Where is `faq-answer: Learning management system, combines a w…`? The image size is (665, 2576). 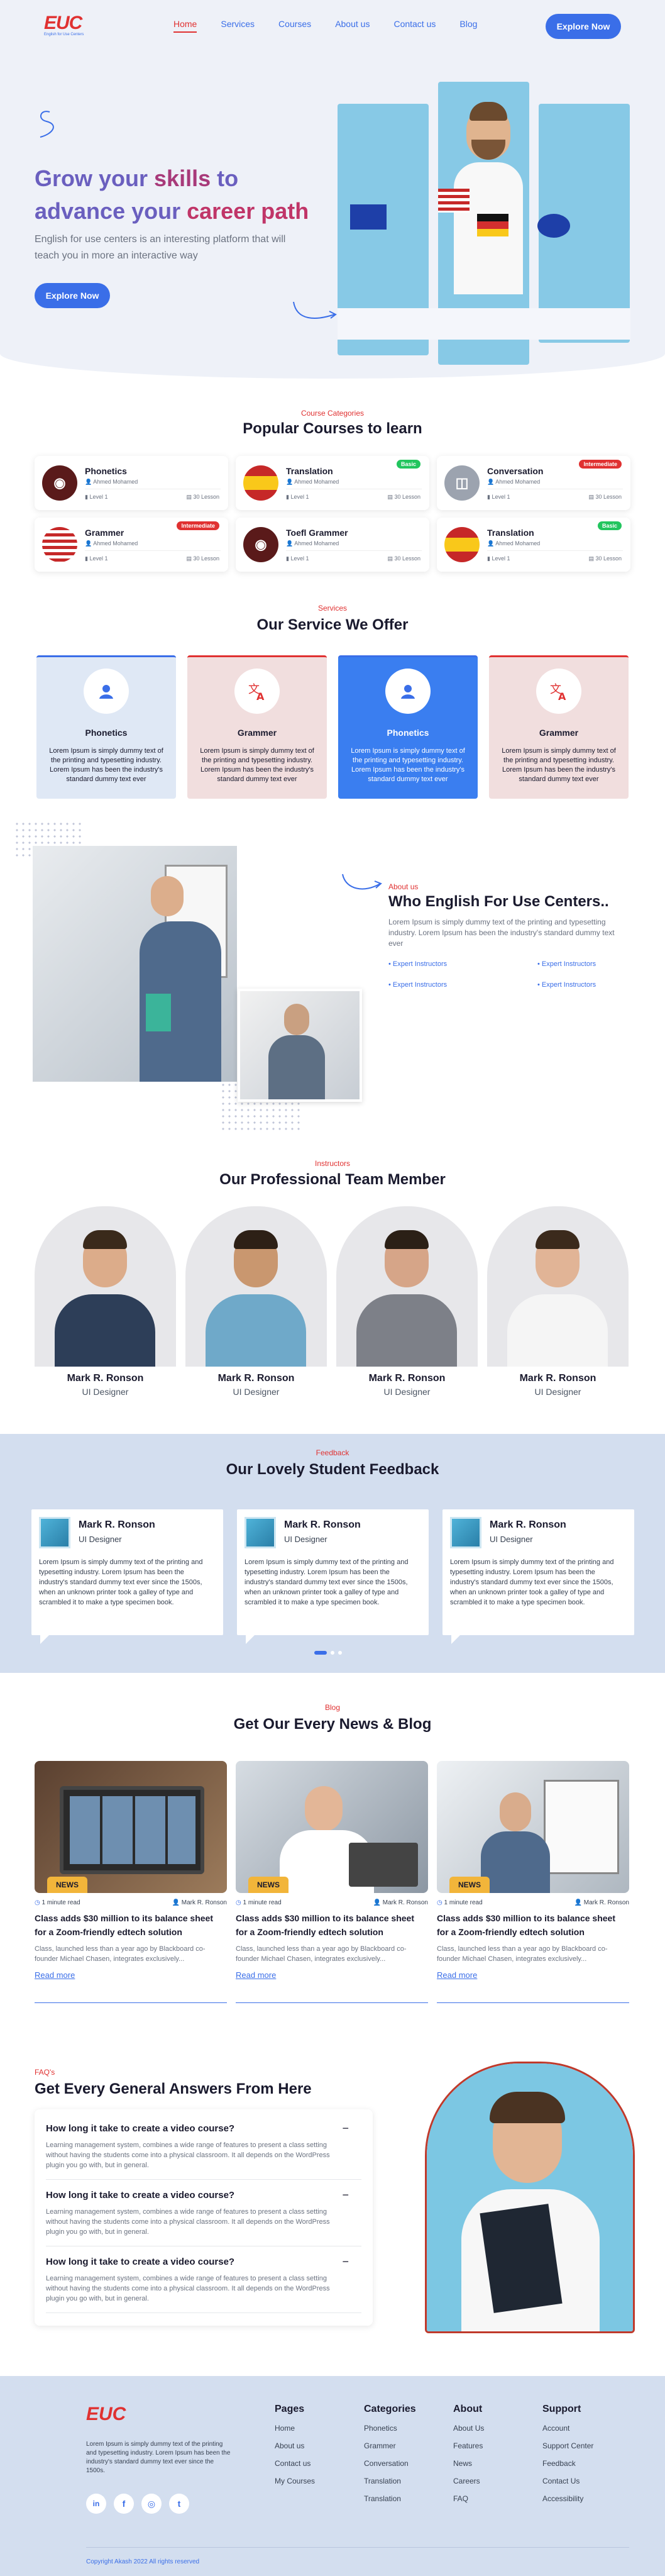 faq-answer: Learning management system, combines a w… is located at coordinates (188, 2155).